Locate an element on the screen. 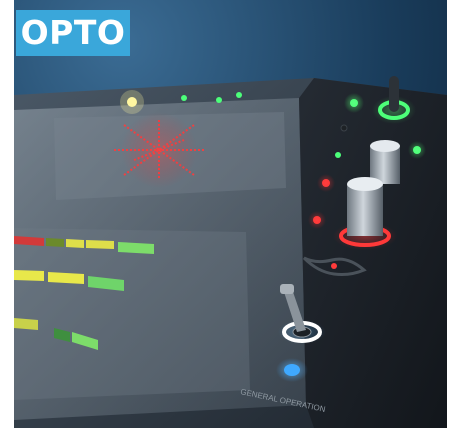 This screenshot has height=428, width=457. top-toggle-lever is located at coordinates (394, 94).